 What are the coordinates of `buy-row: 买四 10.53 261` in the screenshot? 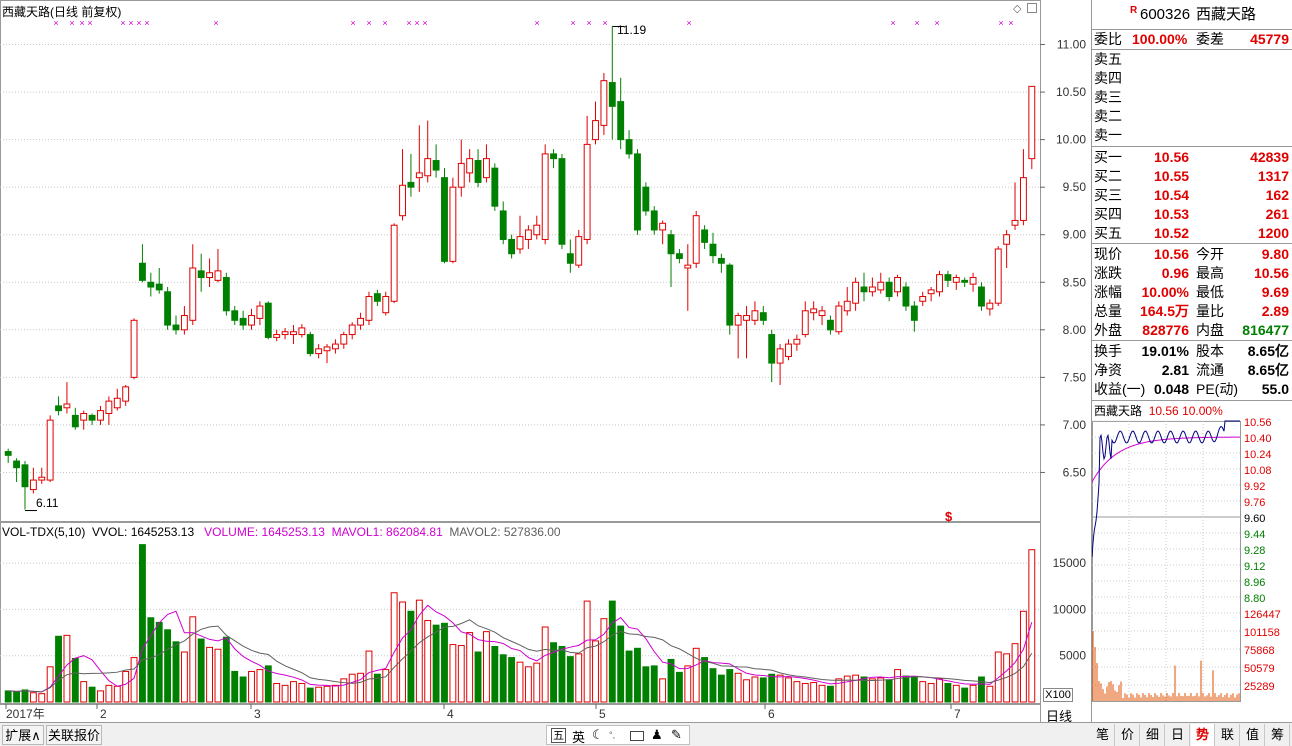 It's located at (1192, 214).